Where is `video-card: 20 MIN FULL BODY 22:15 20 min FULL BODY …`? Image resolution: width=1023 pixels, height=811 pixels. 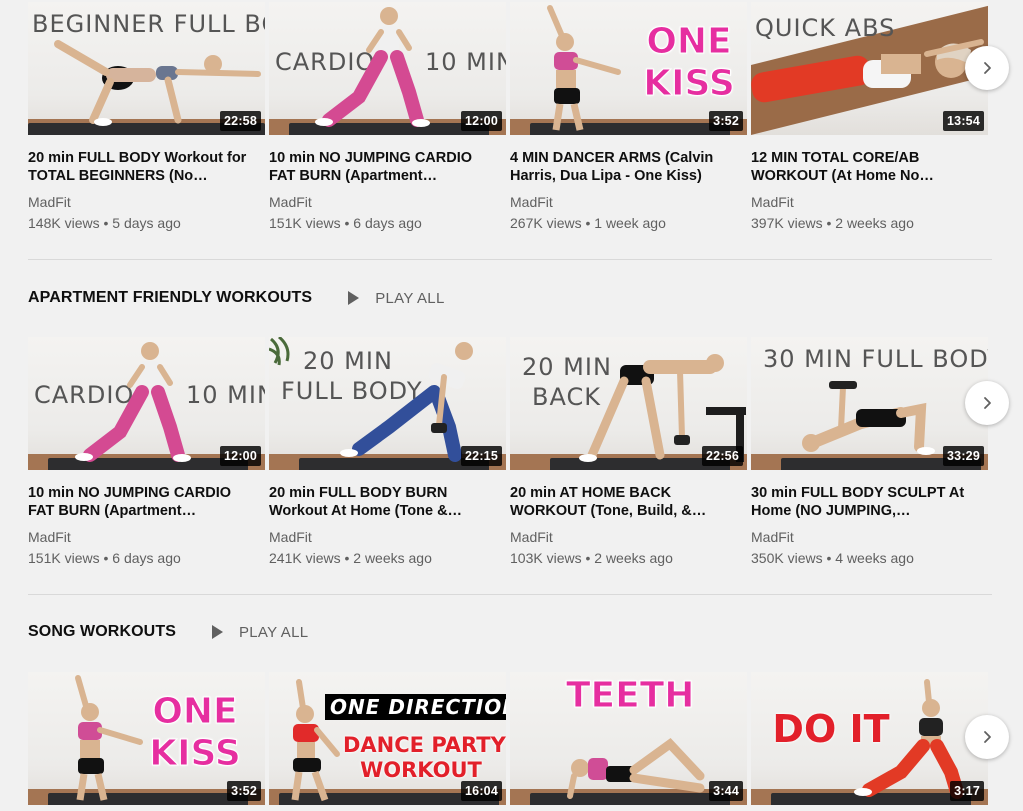
video-card: 20 MIN FULL BODY 22:15 20 min FULL BODY … is located at coordinates (387, 452).